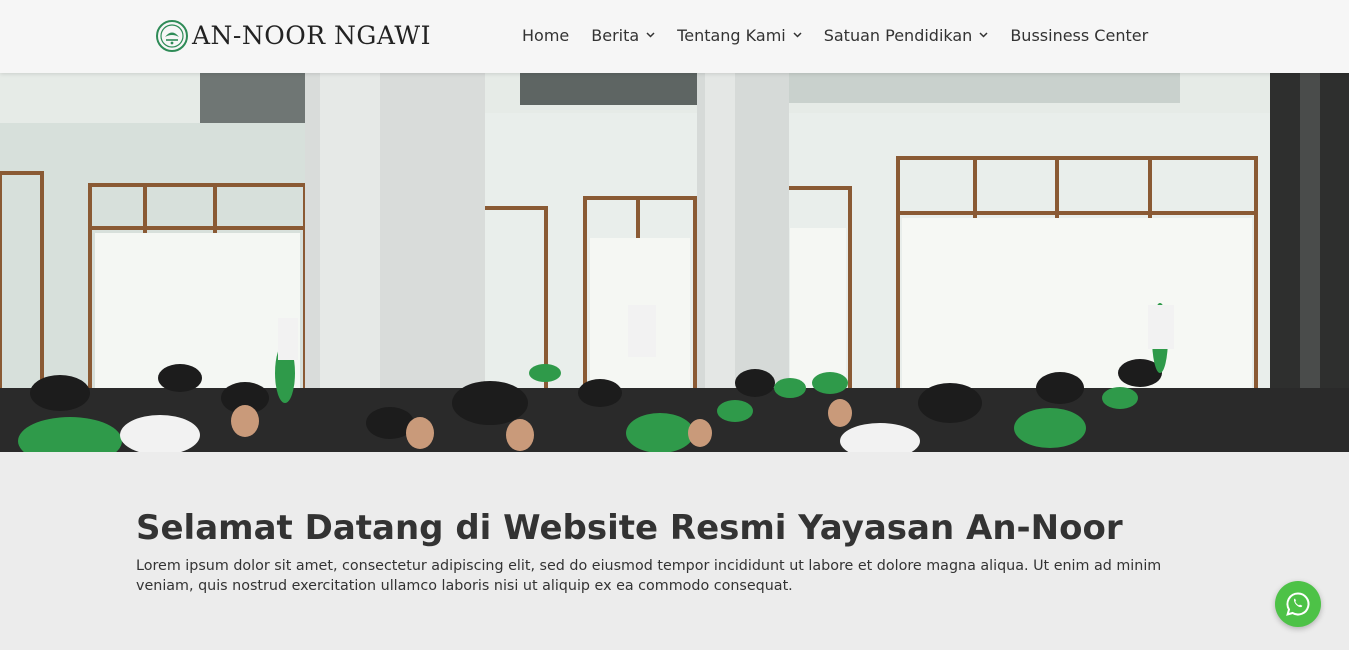 This screenshot has height=650, width=1349. I want to click on nav-item-label: Berita, so click(615, 35).